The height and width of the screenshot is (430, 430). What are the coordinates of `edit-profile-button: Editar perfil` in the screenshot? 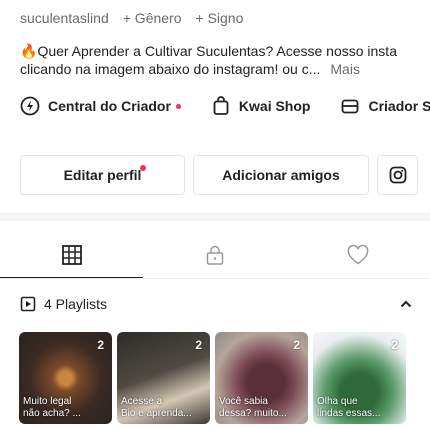 It's located at (102, 175).